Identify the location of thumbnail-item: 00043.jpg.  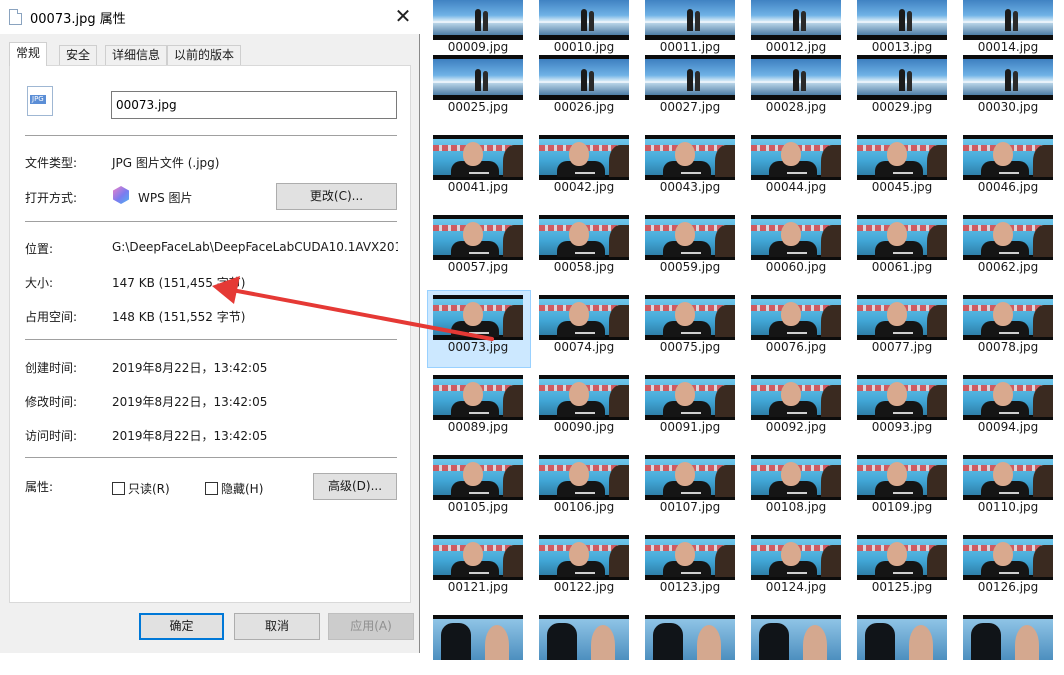
(690, 165).